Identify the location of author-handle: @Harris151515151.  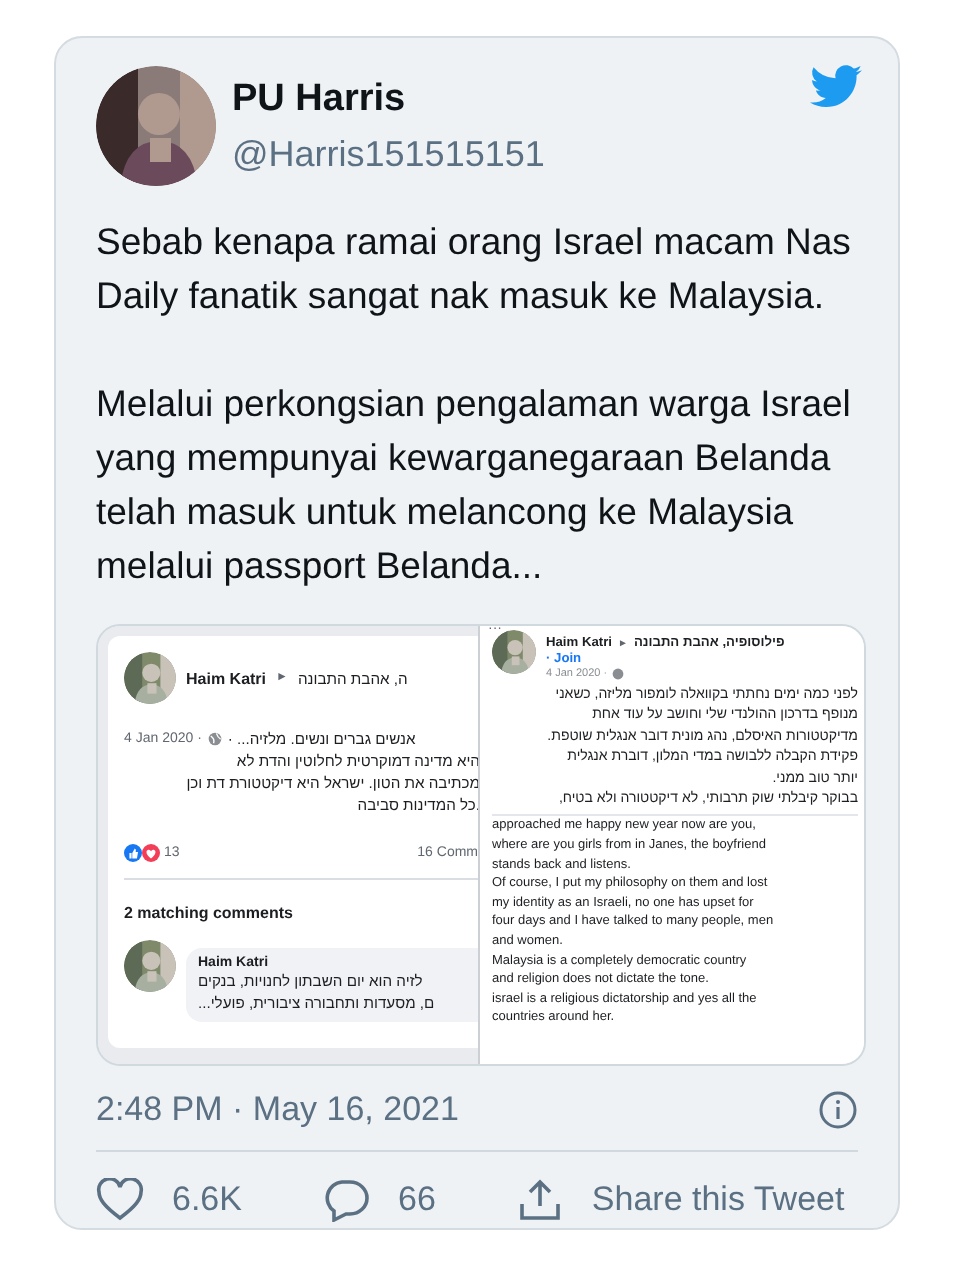
(388, 154).